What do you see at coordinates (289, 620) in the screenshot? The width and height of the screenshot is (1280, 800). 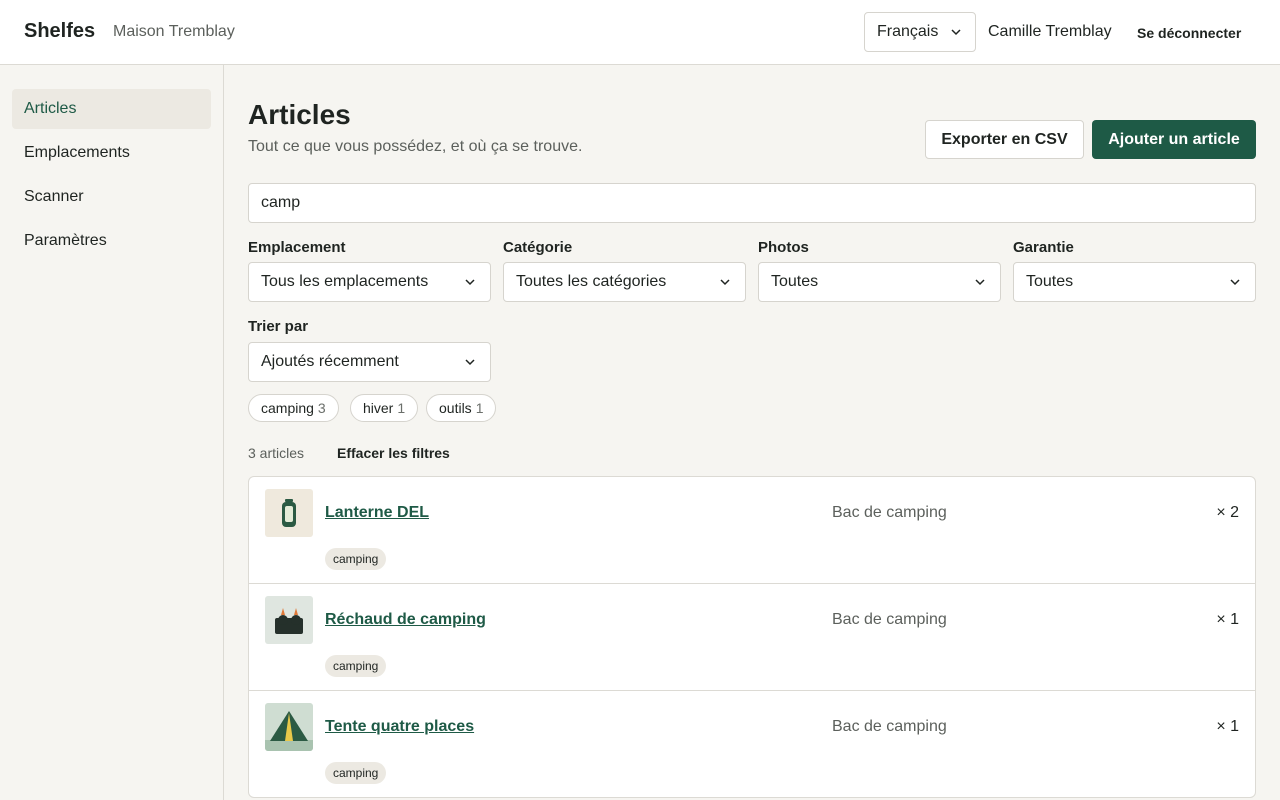 I see `camp-stove-icon` at bounding box center [289, 620].